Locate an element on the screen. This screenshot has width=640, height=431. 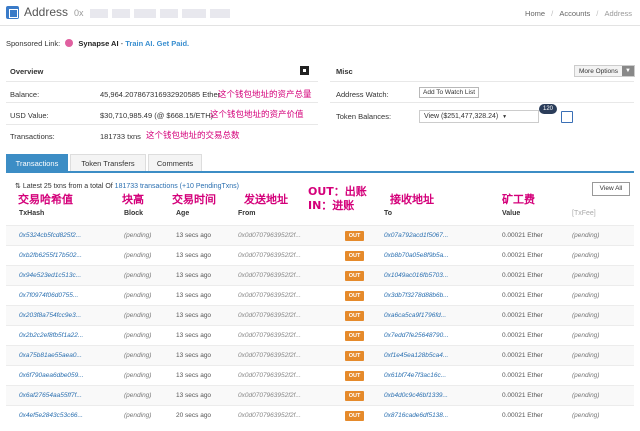
sponsored-tagline: Train AI. Get Paid. is located at coordinates (157, 43).